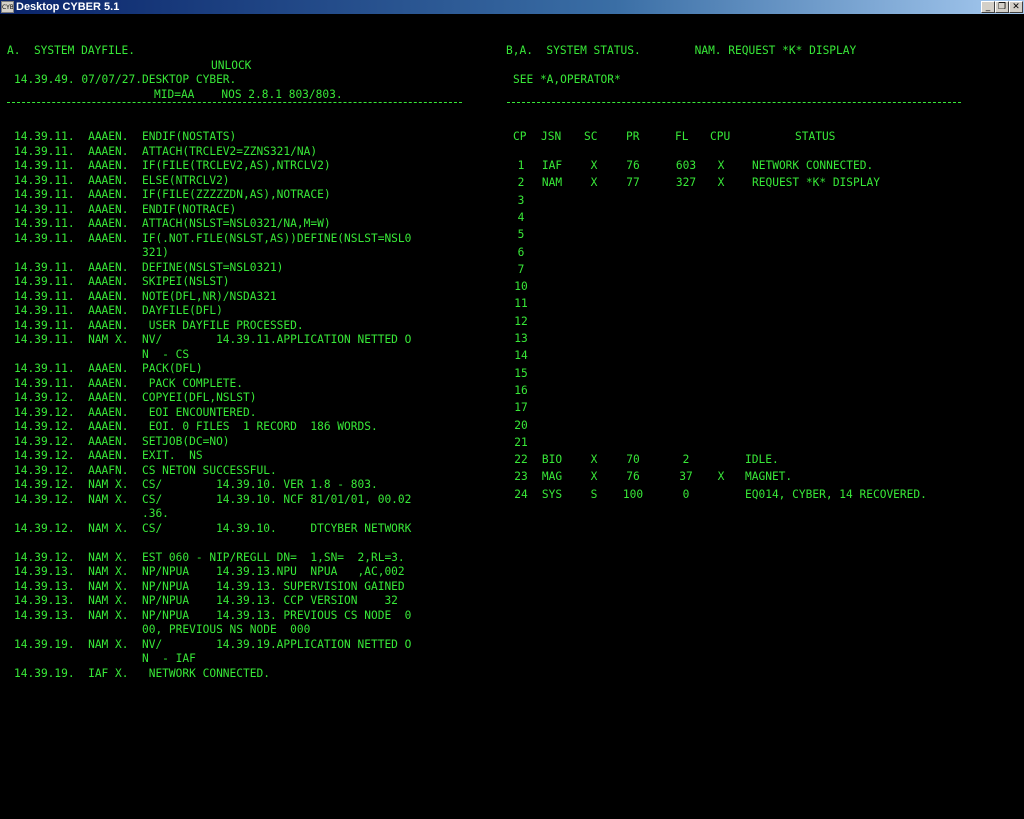 The image size is (1024, 819). Describe the element at coordinates (521, 477) in the screenshot. I see `status-cell-cp: 23` at that location.